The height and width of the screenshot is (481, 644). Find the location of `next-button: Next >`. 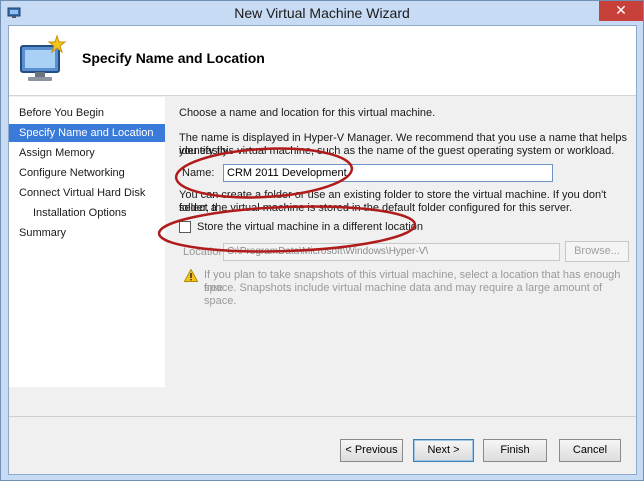

next-button: Next > is located at coordinates (443, 450).